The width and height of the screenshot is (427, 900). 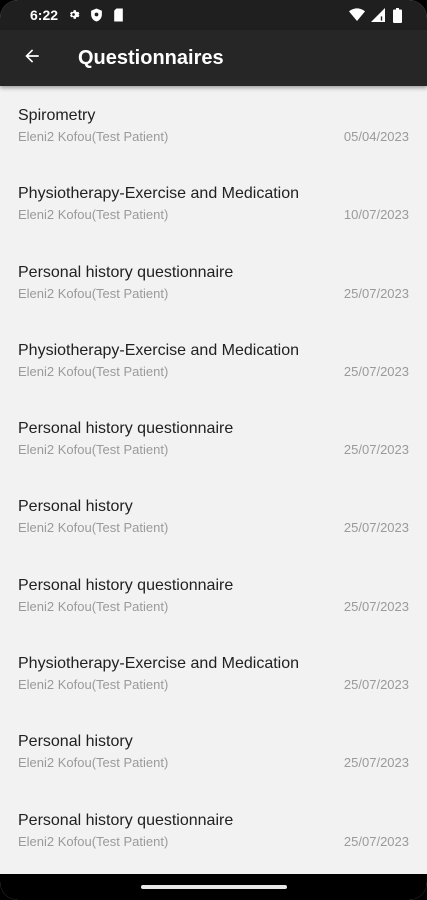 I want to click on settings-icon, so click(x=74, y=15).